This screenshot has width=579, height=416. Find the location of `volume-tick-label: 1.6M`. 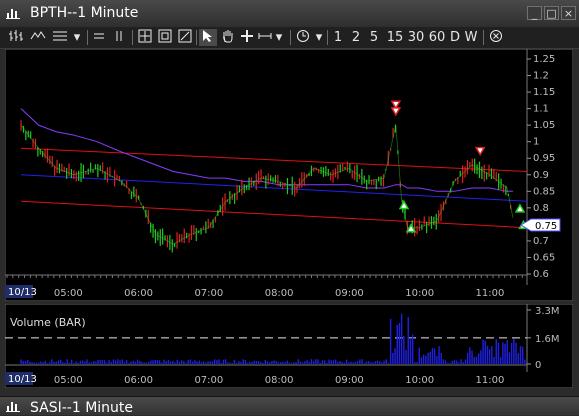

volume-tick-label: 1.6M is located at coordinates (547, 339).